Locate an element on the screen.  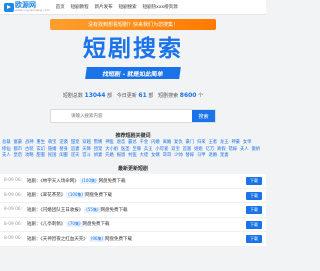
hot-keyword: 归来 is located at coordinates (201, 142).